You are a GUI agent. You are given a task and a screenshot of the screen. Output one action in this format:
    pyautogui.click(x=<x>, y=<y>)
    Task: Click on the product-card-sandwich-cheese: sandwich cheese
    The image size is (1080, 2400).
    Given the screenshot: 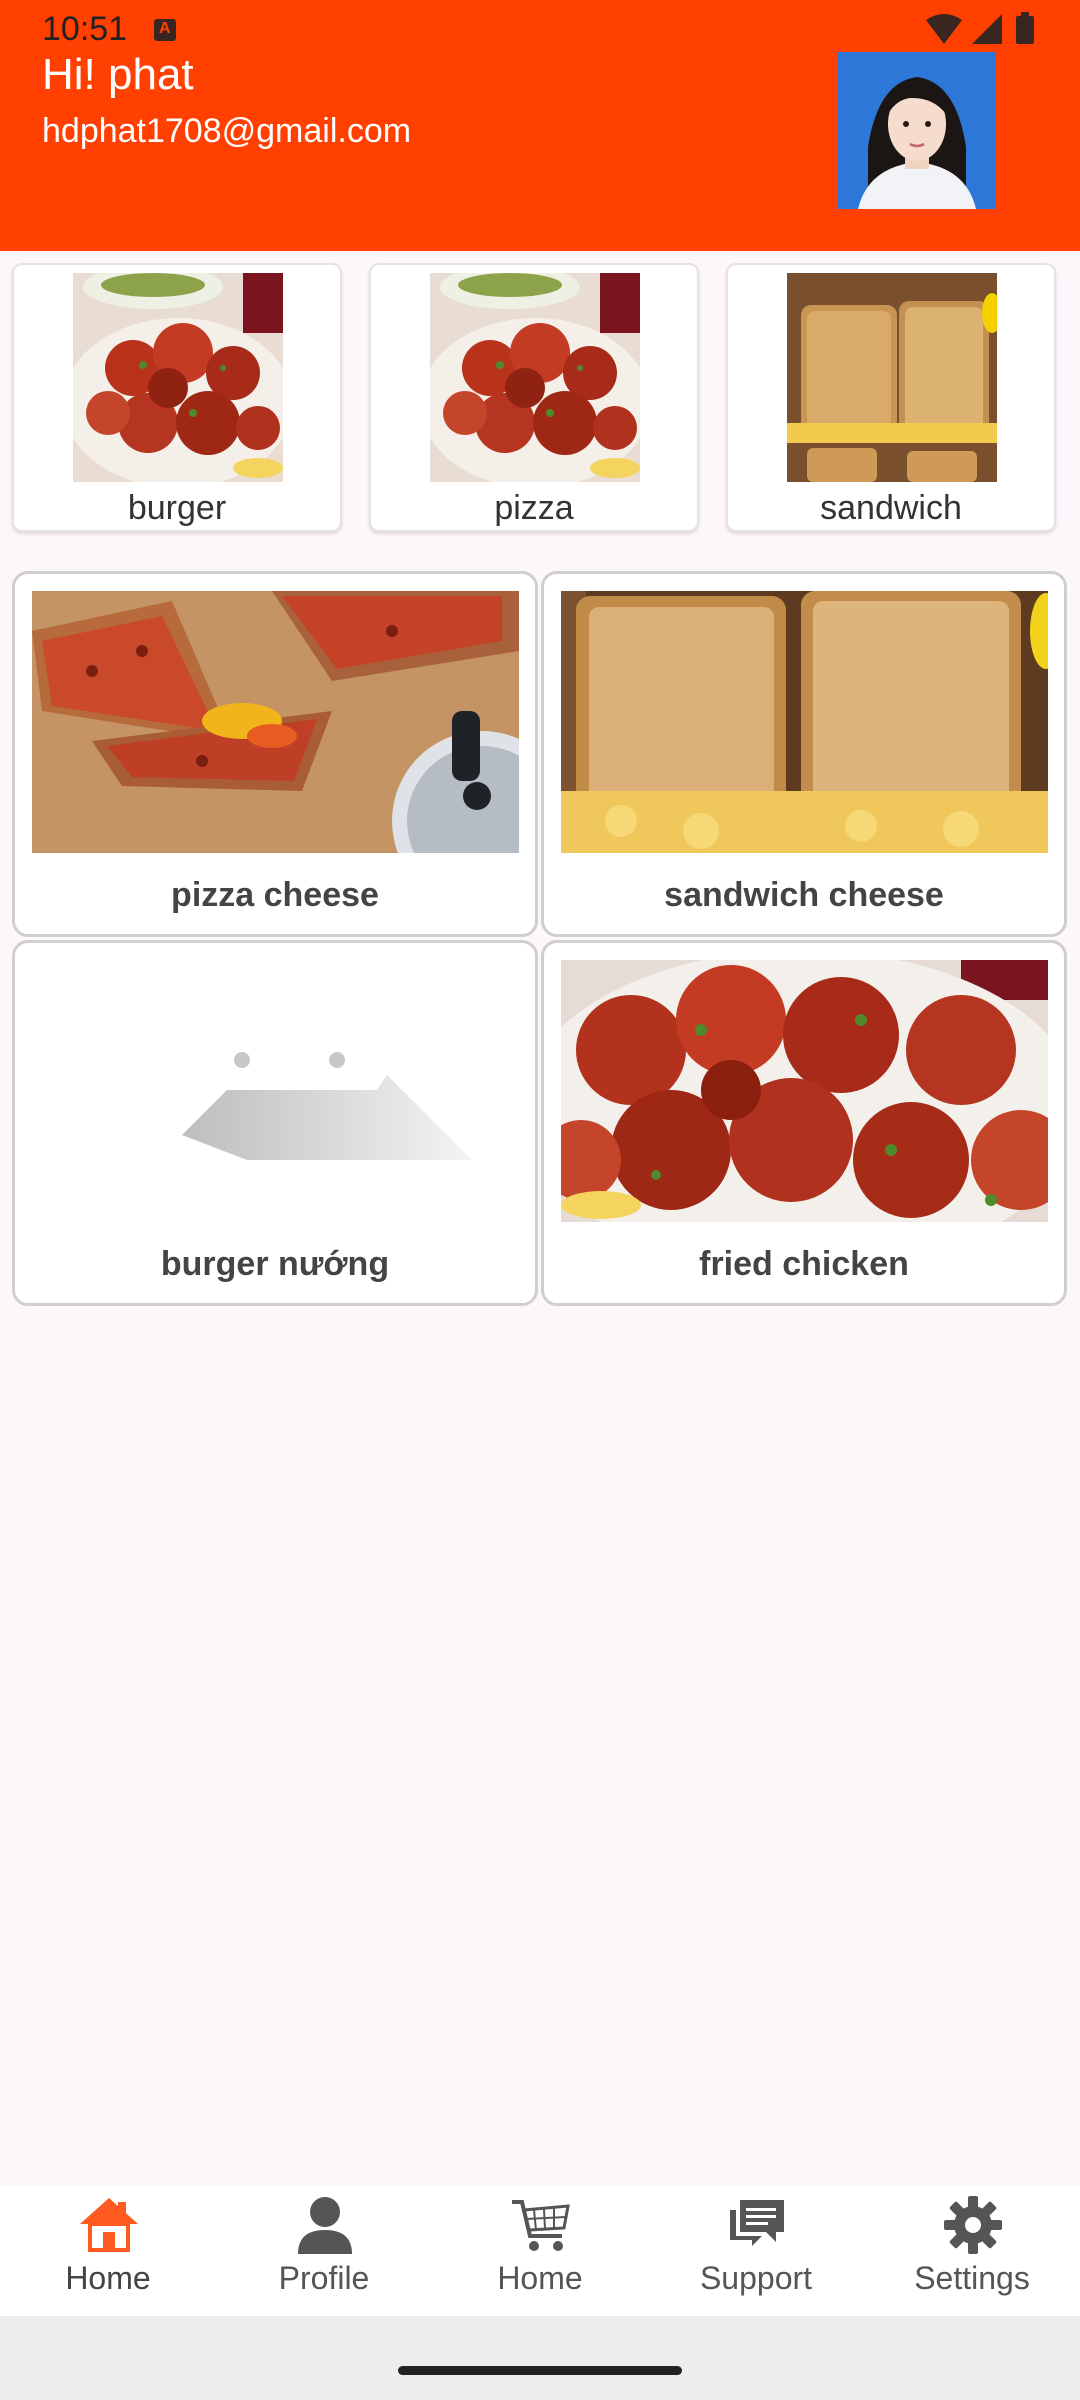 What is the action you would take?
    pyautogui.click(x=804, y=754)
    